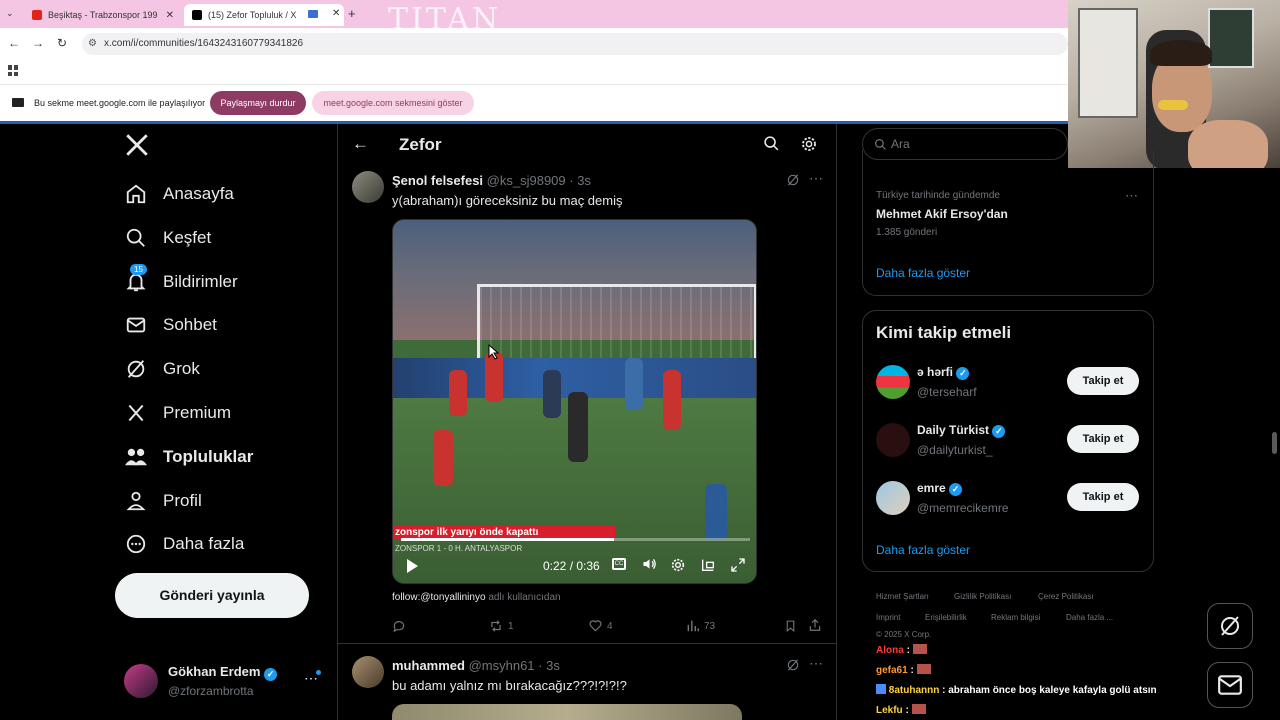 This screenshot has width=1280, height=720. What do you see at coordinates (700, 626) in the screenshot?
I see `views-button: 73` at bounding box center [700, 626].